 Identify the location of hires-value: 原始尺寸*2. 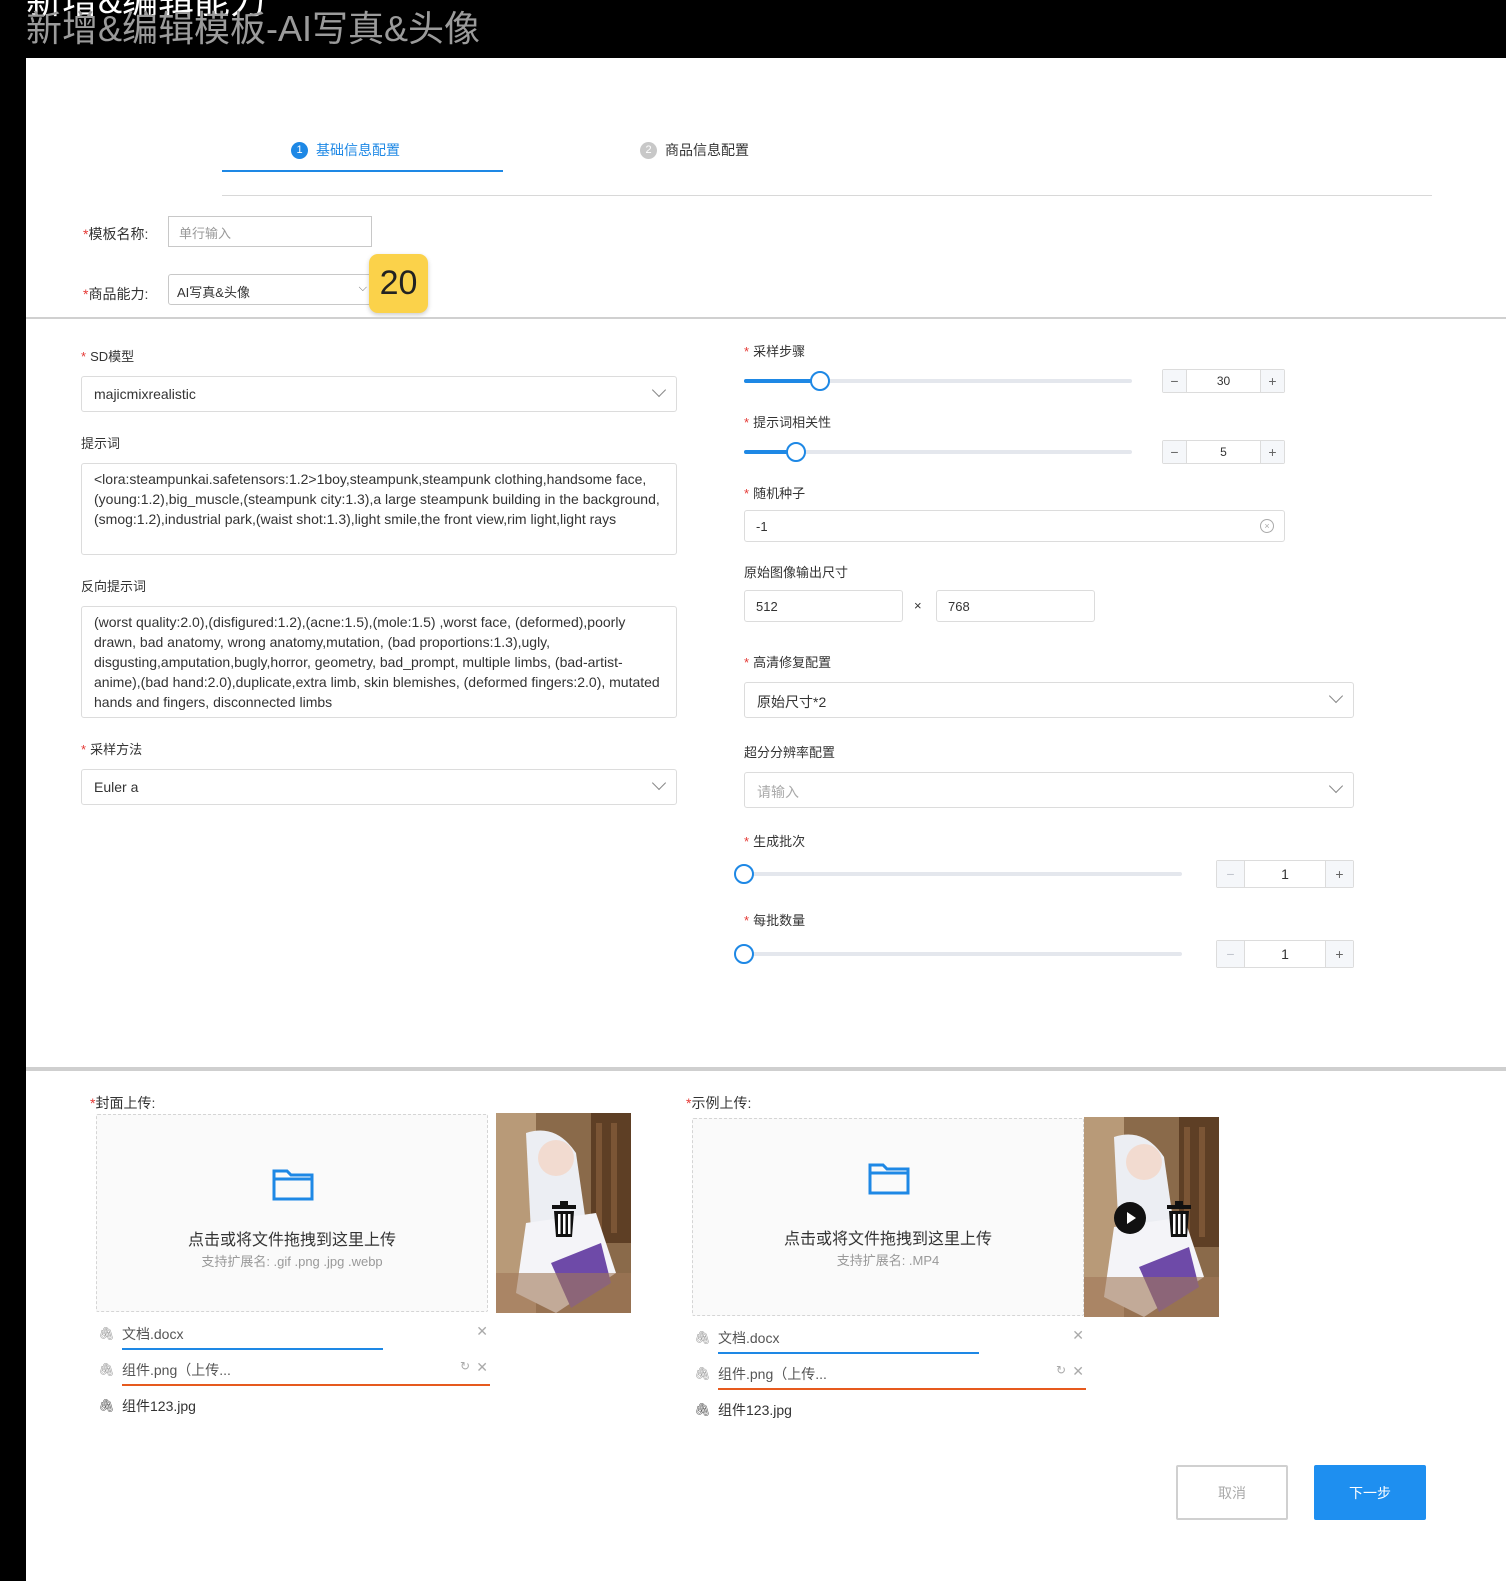
(792, 702).